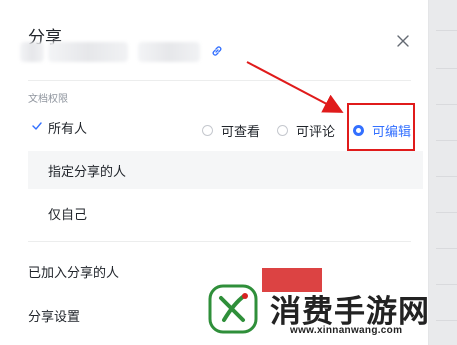 This screenshot has width=457, height=345. Describe the element at coordinates (346, 330) in the screenshot. I see `watermark-url: www.xinnanwang.com` at that location.